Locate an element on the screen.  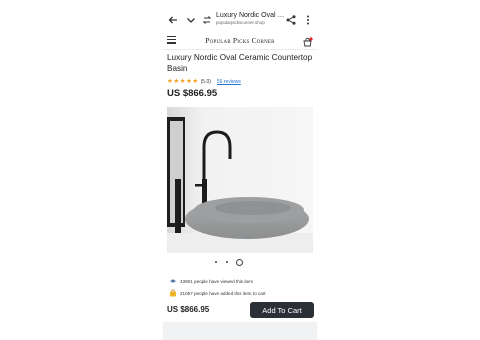
site-header: Popular Picks Corner is located at coordinates (240, 41).